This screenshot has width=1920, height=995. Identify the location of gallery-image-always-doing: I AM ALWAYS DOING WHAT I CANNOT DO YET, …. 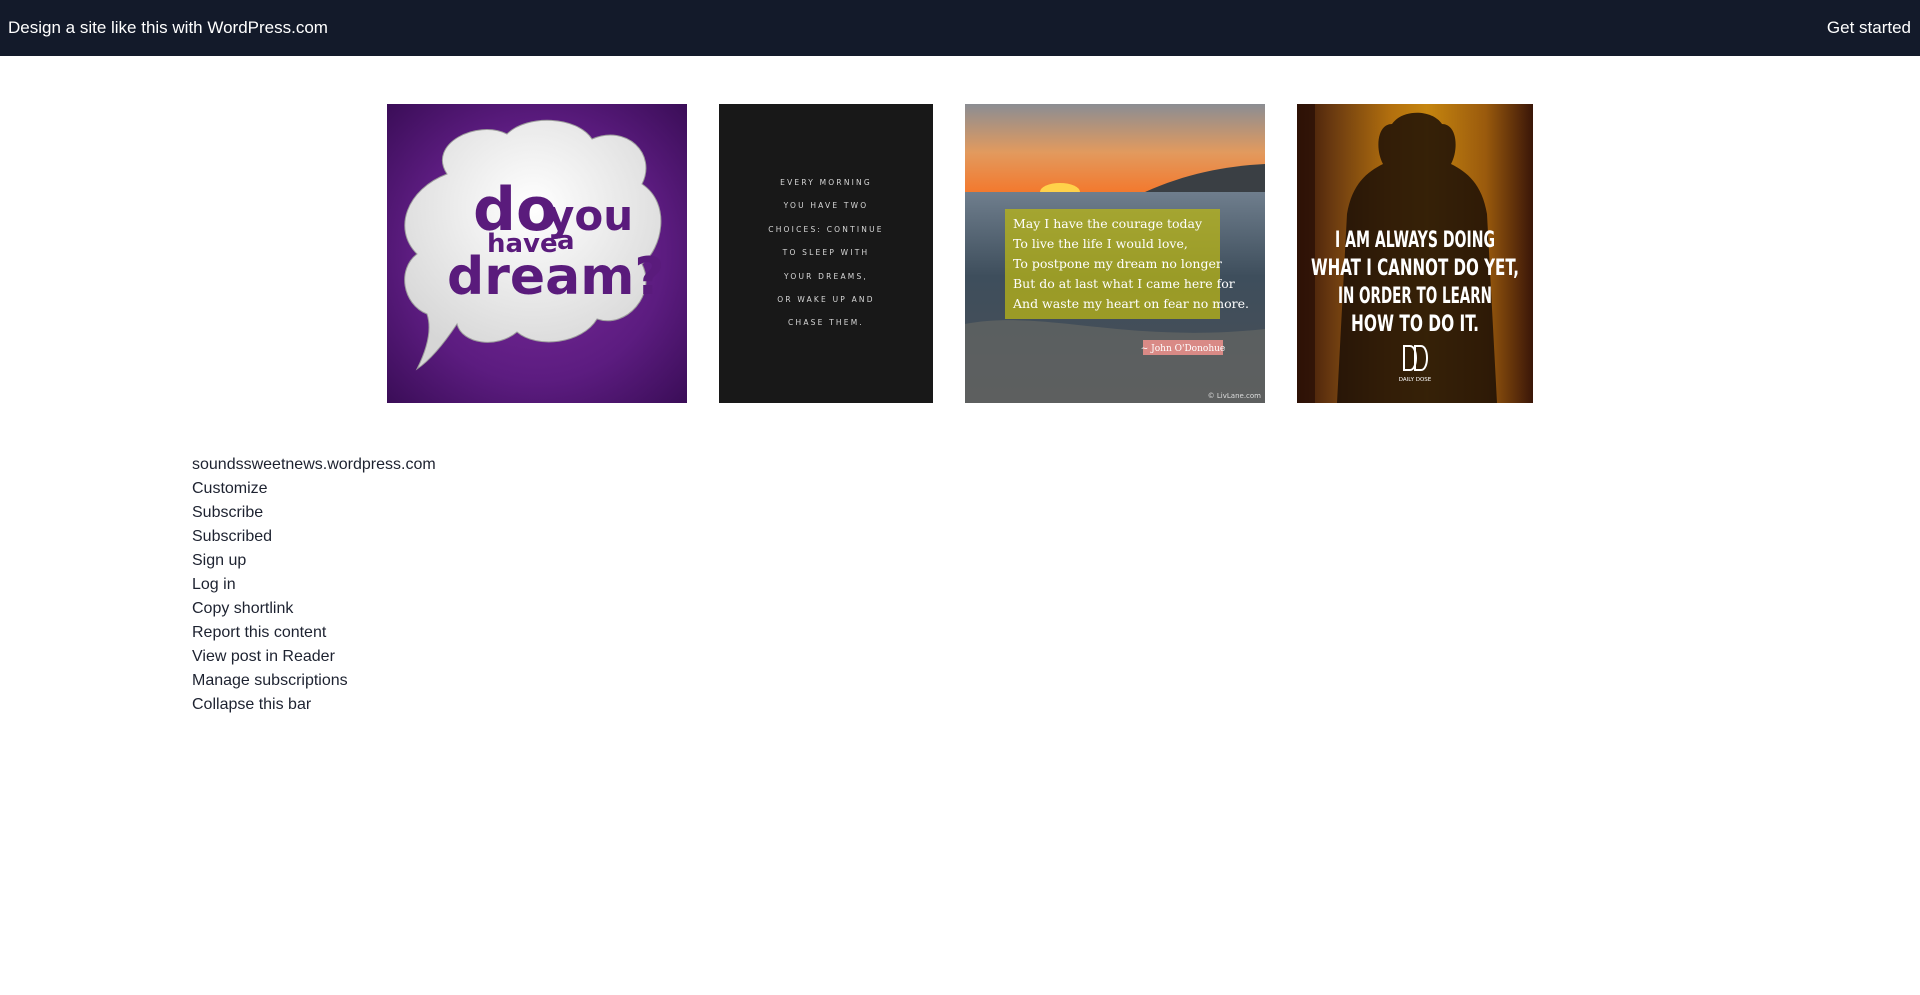
(1415, 253).